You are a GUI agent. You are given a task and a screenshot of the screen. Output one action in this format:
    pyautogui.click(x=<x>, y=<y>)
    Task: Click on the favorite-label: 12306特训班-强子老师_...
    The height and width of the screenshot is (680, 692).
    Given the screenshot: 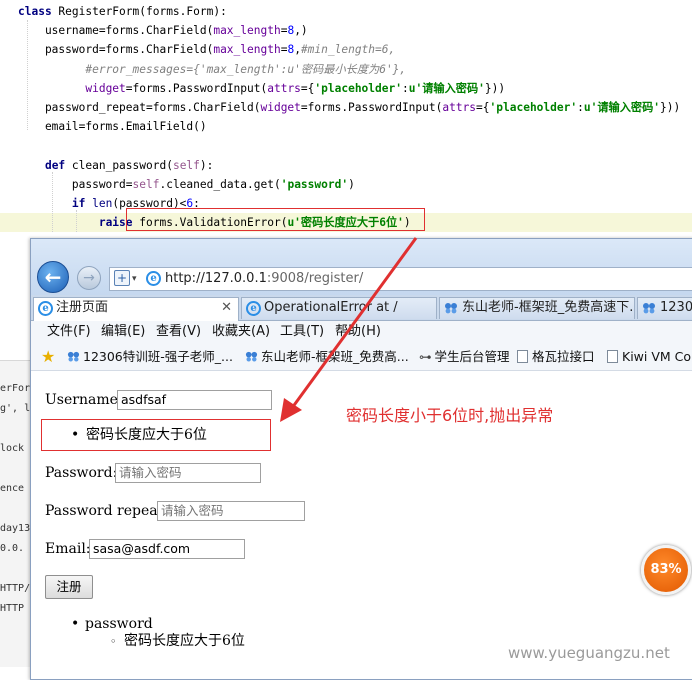 What is the action you would take?
    pyautogui.click(x=158, y=356)
    